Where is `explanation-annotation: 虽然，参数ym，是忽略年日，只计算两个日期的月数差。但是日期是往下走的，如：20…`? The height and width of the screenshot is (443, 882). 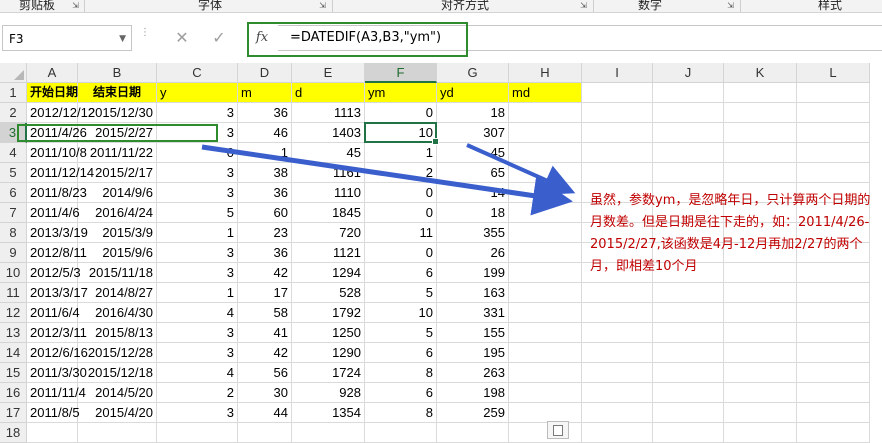 explanation-annotation: 虽然，参数ym，是忽略年日，只计算两个日期的月数差。但是日期是往下走的，如：20… is located at coordinates (730, 233).